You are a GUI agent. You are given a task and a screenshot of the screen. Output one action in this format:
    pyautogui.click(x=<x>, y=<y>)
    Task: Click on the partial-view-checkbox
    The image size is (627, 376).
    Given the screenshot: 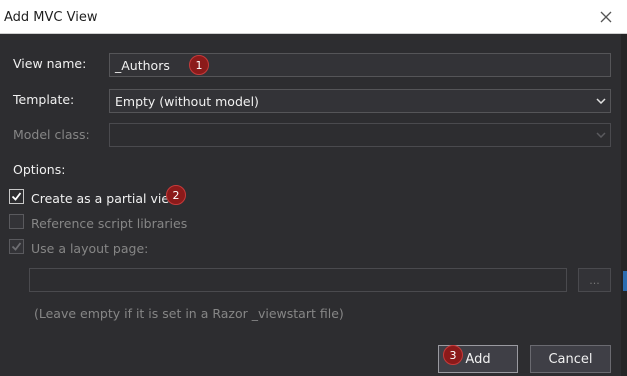 What is the action you would take?
    pyautogui.click(x=16, y=196)
    